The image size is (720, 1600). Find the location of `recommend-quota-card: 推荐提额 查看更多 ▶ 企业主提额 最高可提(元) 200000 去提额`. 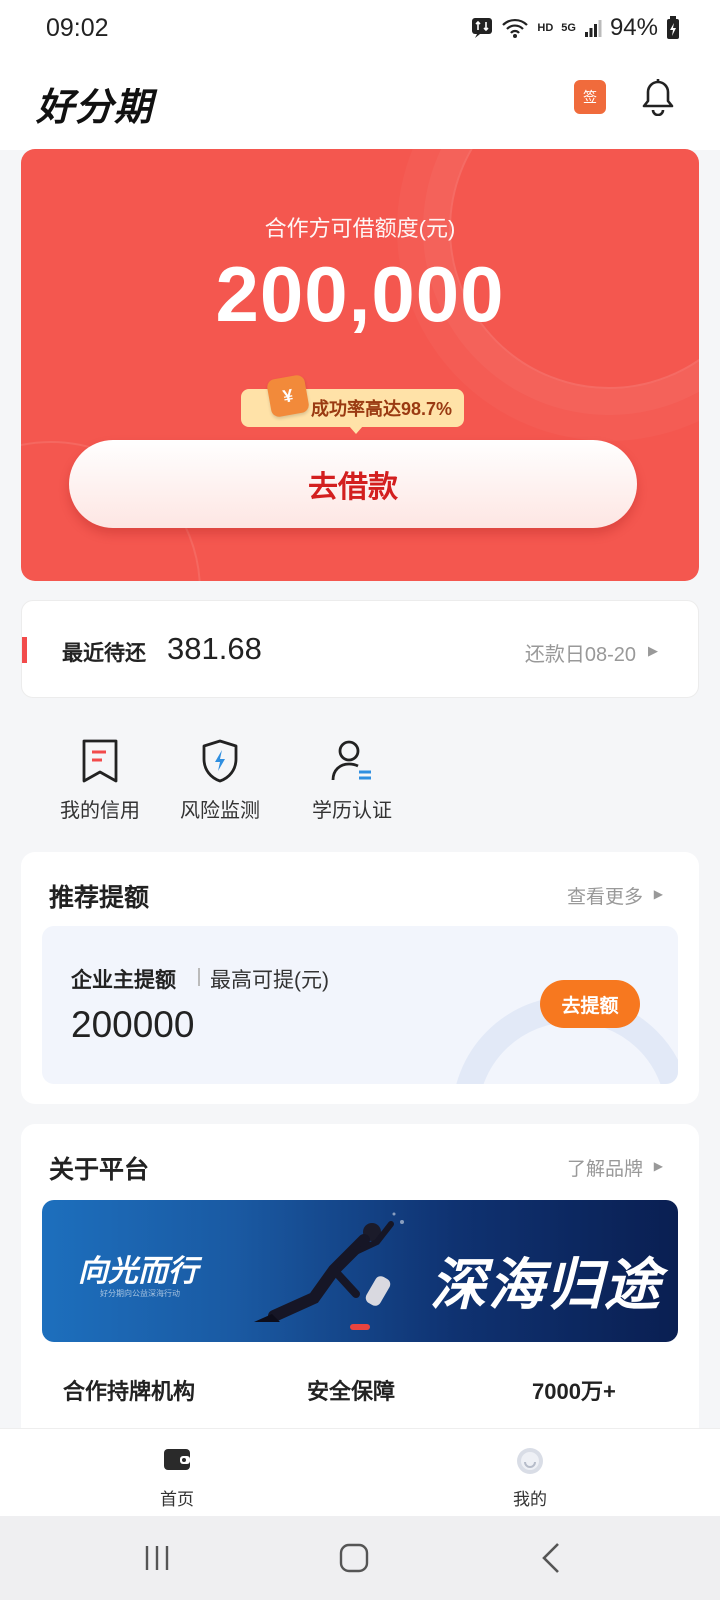

recommend-quota-card: 推荐提额 查看更多 ▶ 企业主提额 最高可提(元) 200000 去提额 is located at coordinates (360, 978).